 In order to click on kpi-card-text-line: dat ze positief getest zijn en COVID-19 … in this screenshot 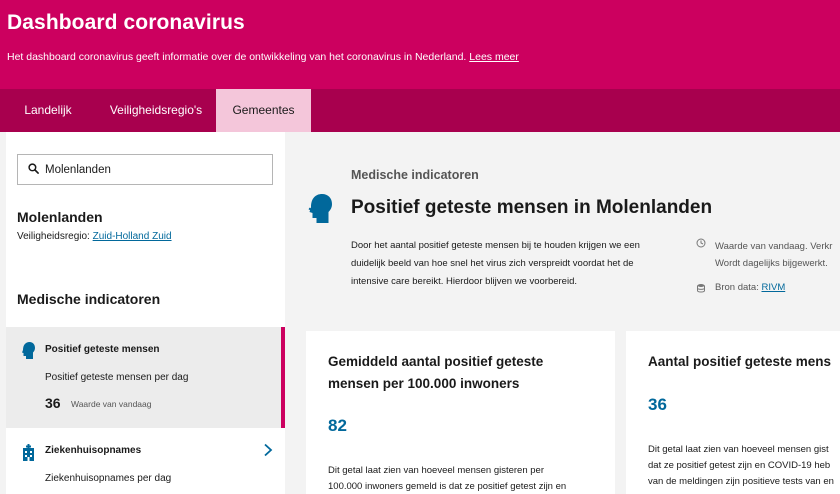, I will do `click(739, 465)`.